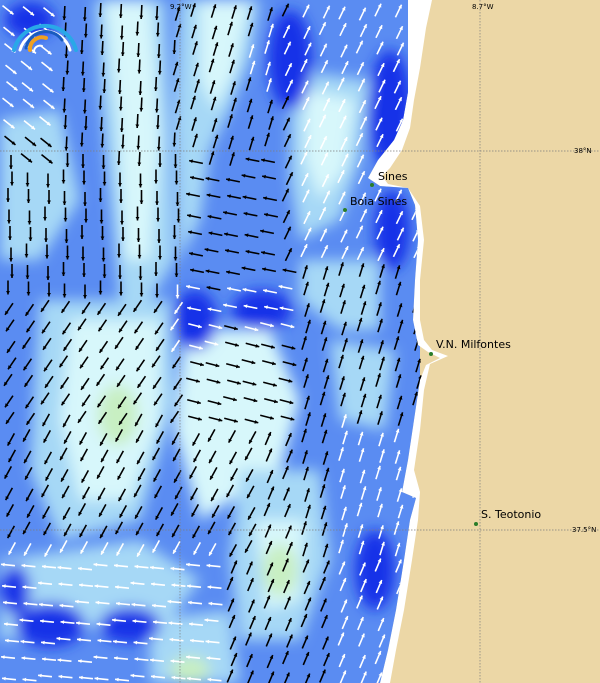 The image size is (600, 683). I want to click on lon-label-east: 8.7°W, so click(483, 7).